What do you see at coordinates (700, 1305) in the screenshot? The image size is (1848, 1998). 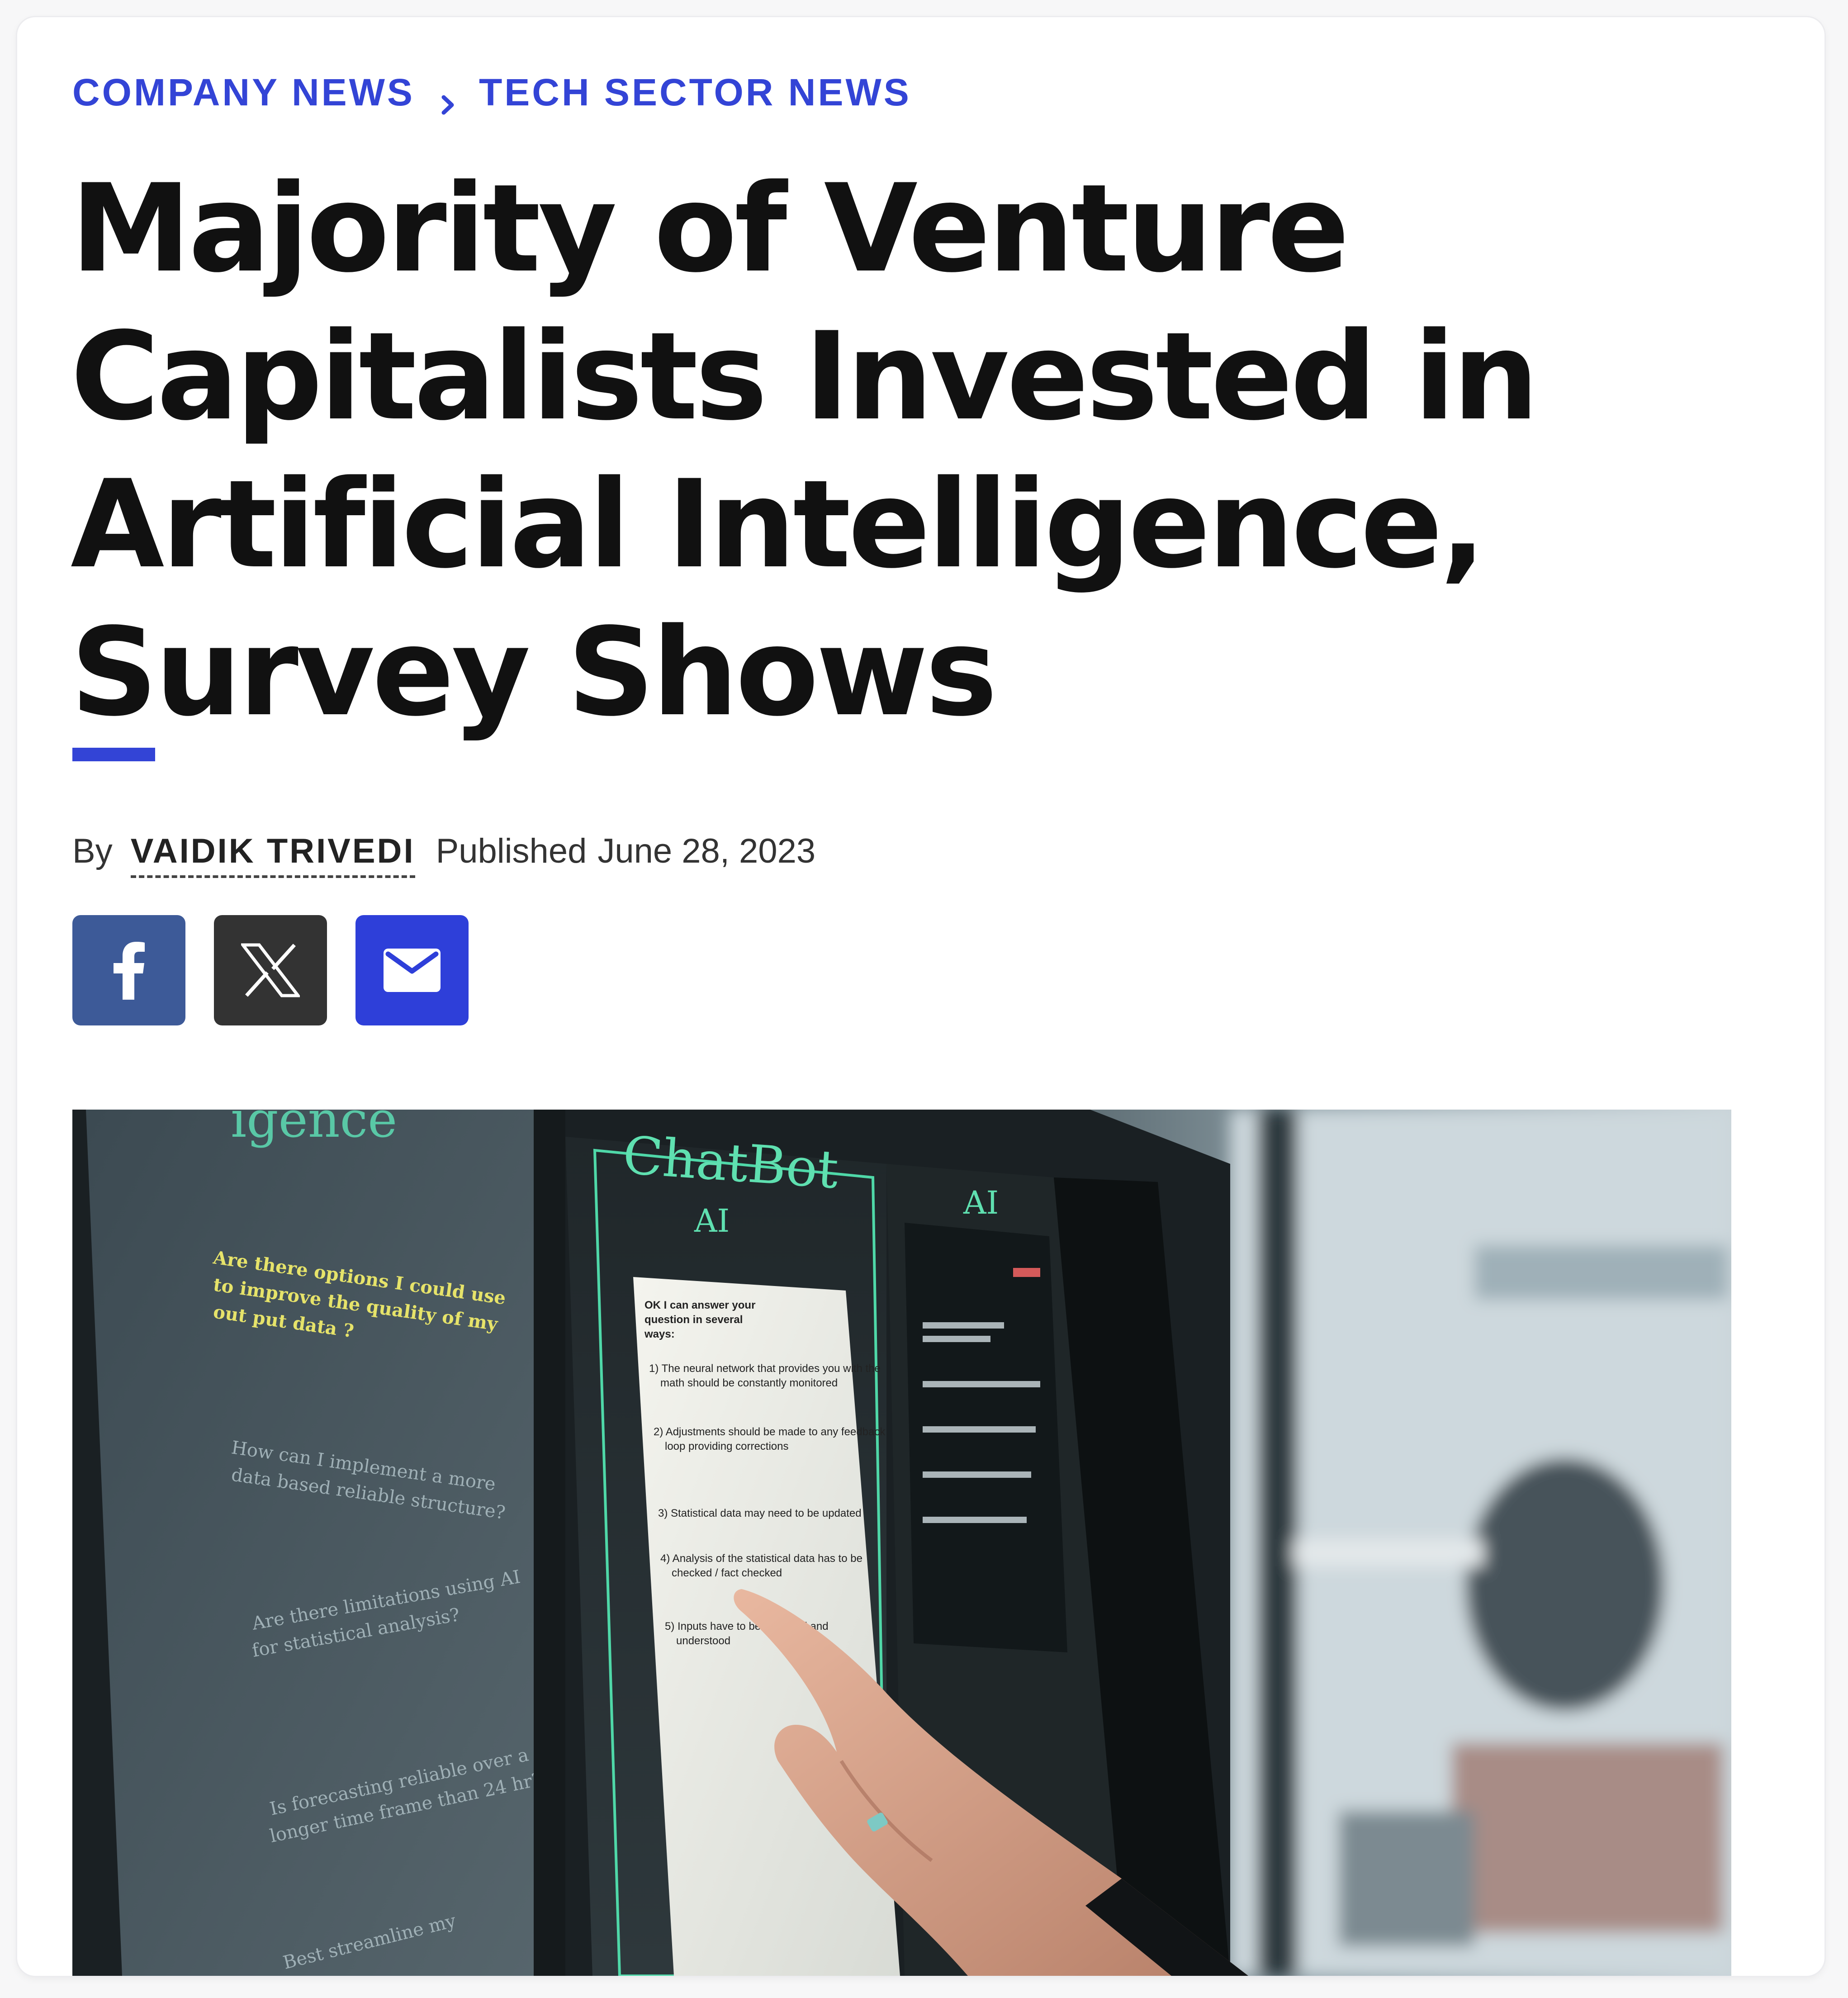 I see `svg-text: OK I can answer your` at bounding box center [700, 1305].